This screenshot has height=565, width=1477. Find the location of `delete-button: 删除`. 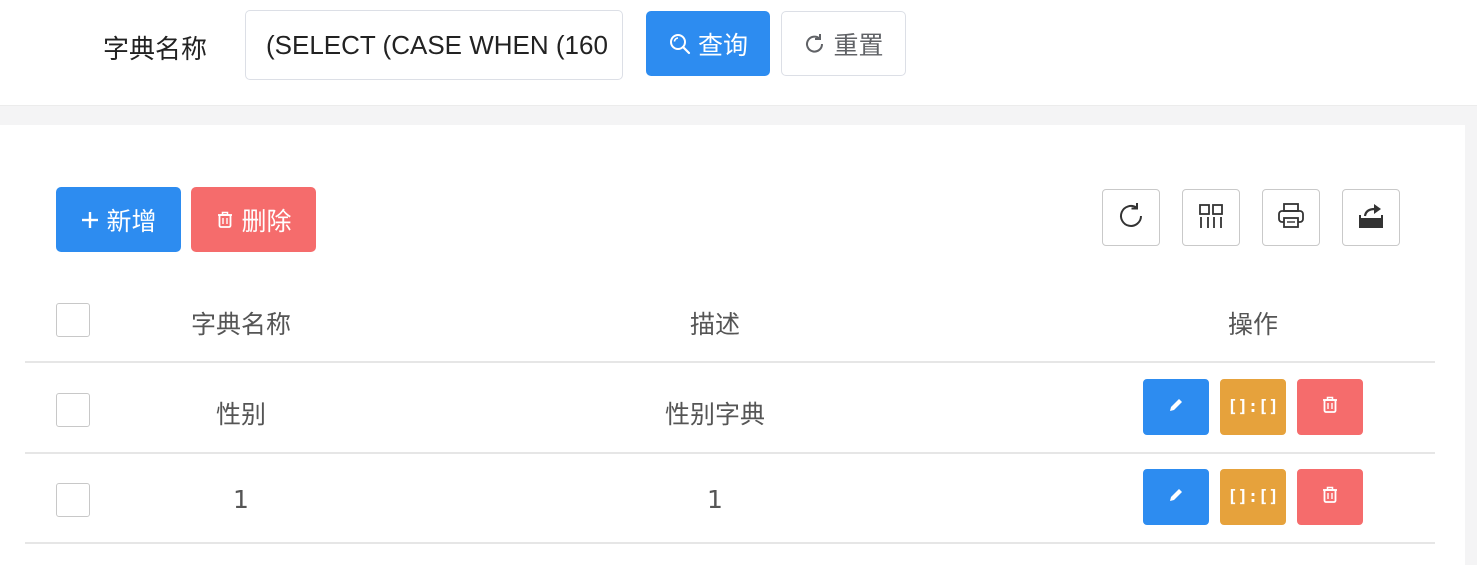

delete-button: 删除 is located at coordinates (253, 219).